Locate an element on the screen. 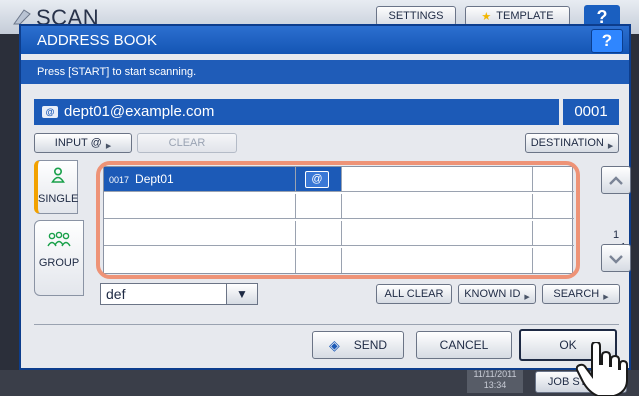  background-template-button: ★ TEMPLATE is located at coordinates (517, 16).